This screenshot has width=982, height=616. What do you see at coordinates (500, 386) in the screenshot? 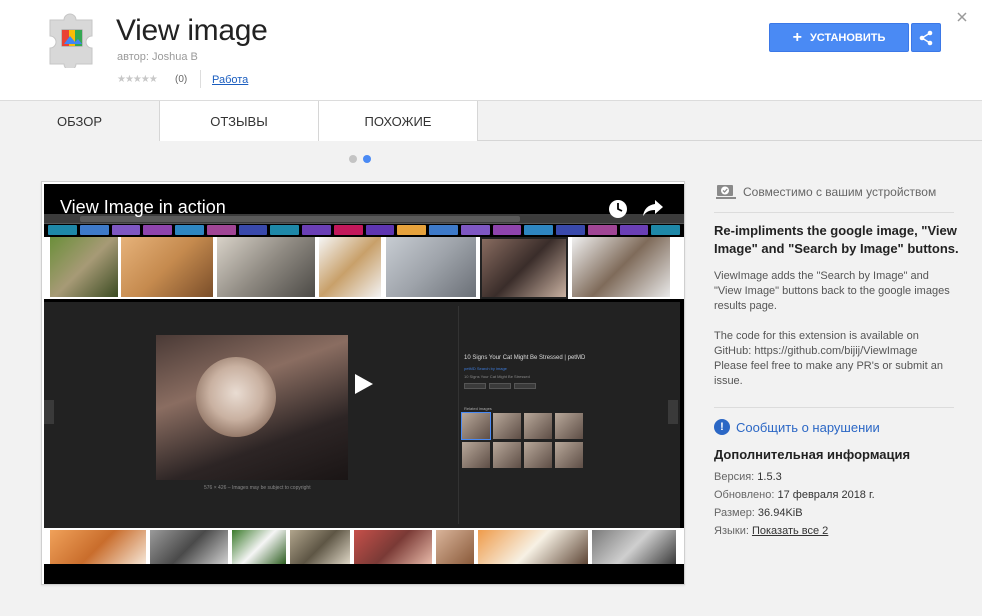
I see `panel-buttons` at bounding box center [500, 386].